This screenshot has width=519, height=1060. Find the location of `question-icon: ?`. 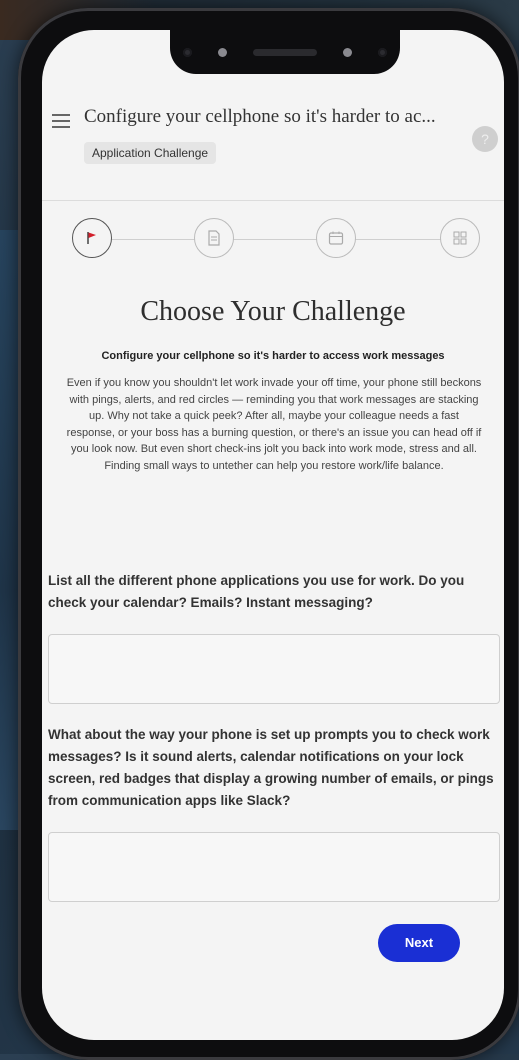

question-icon: ? is located at coordinates (485, 139).